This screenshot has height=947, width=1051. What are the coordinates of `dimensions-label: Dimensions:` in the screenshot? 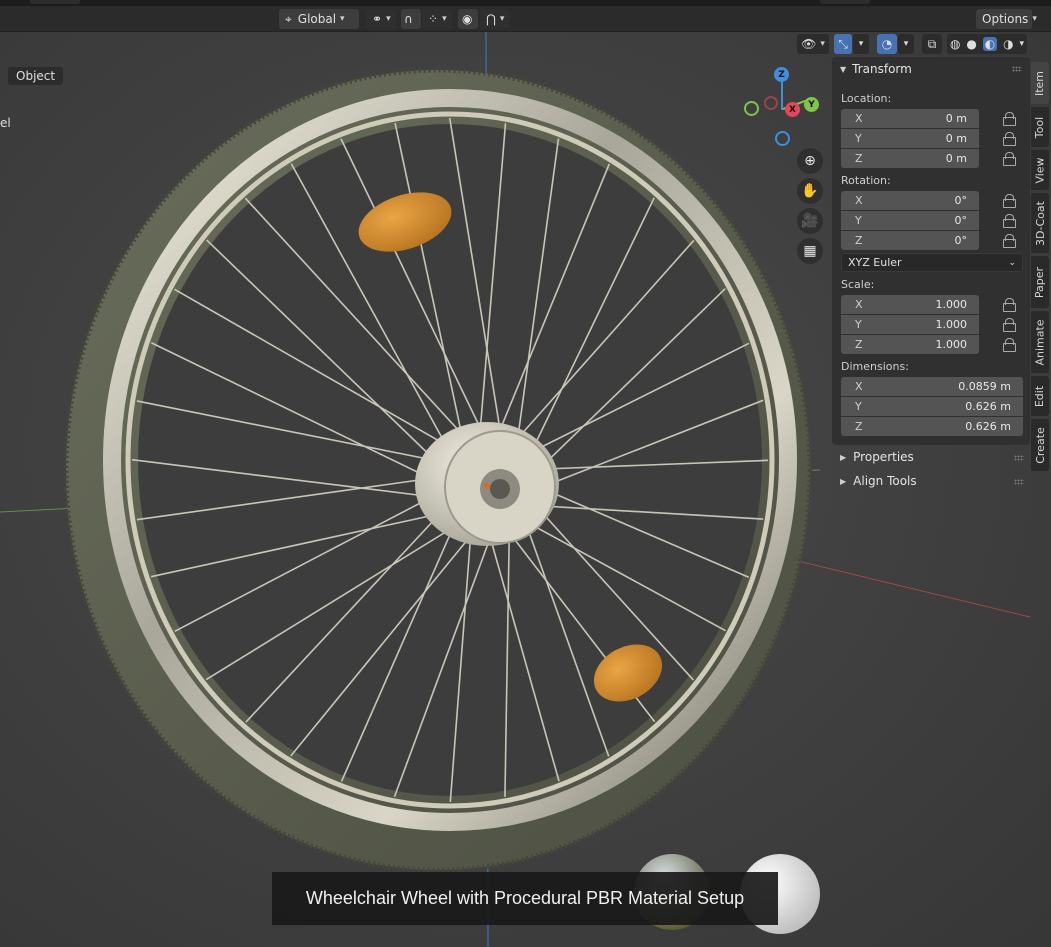 It's located at (875, 366).